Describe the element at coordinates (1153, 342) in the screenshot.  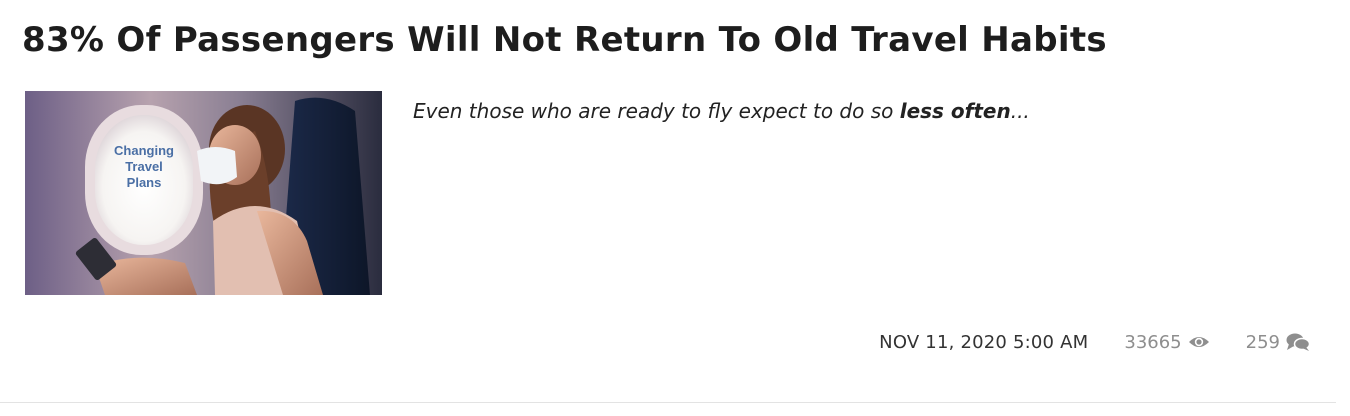
I see `view-count-value: 33665` at that location.